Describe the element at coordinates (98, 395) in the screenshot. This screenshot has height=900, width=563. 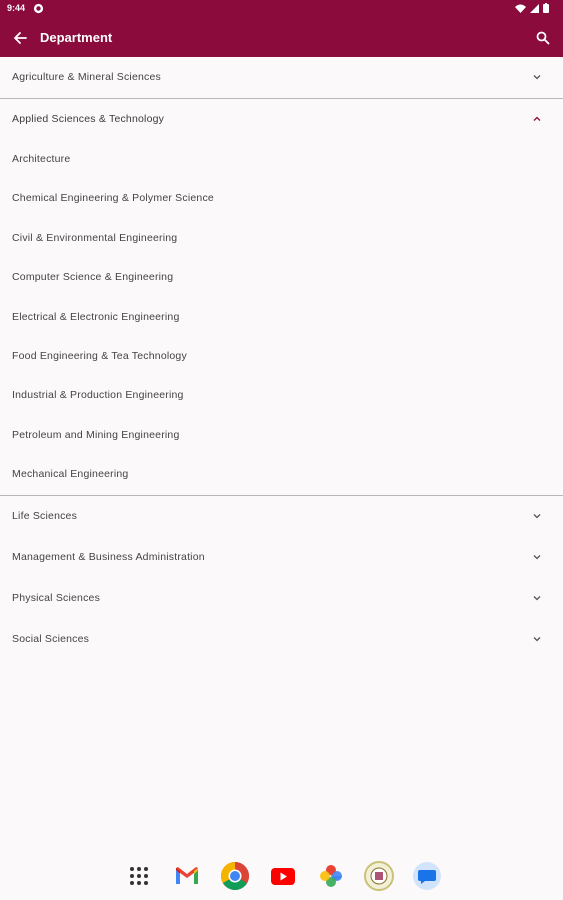
I see `list-item-label: Industrial & Production Engineering` at that location.